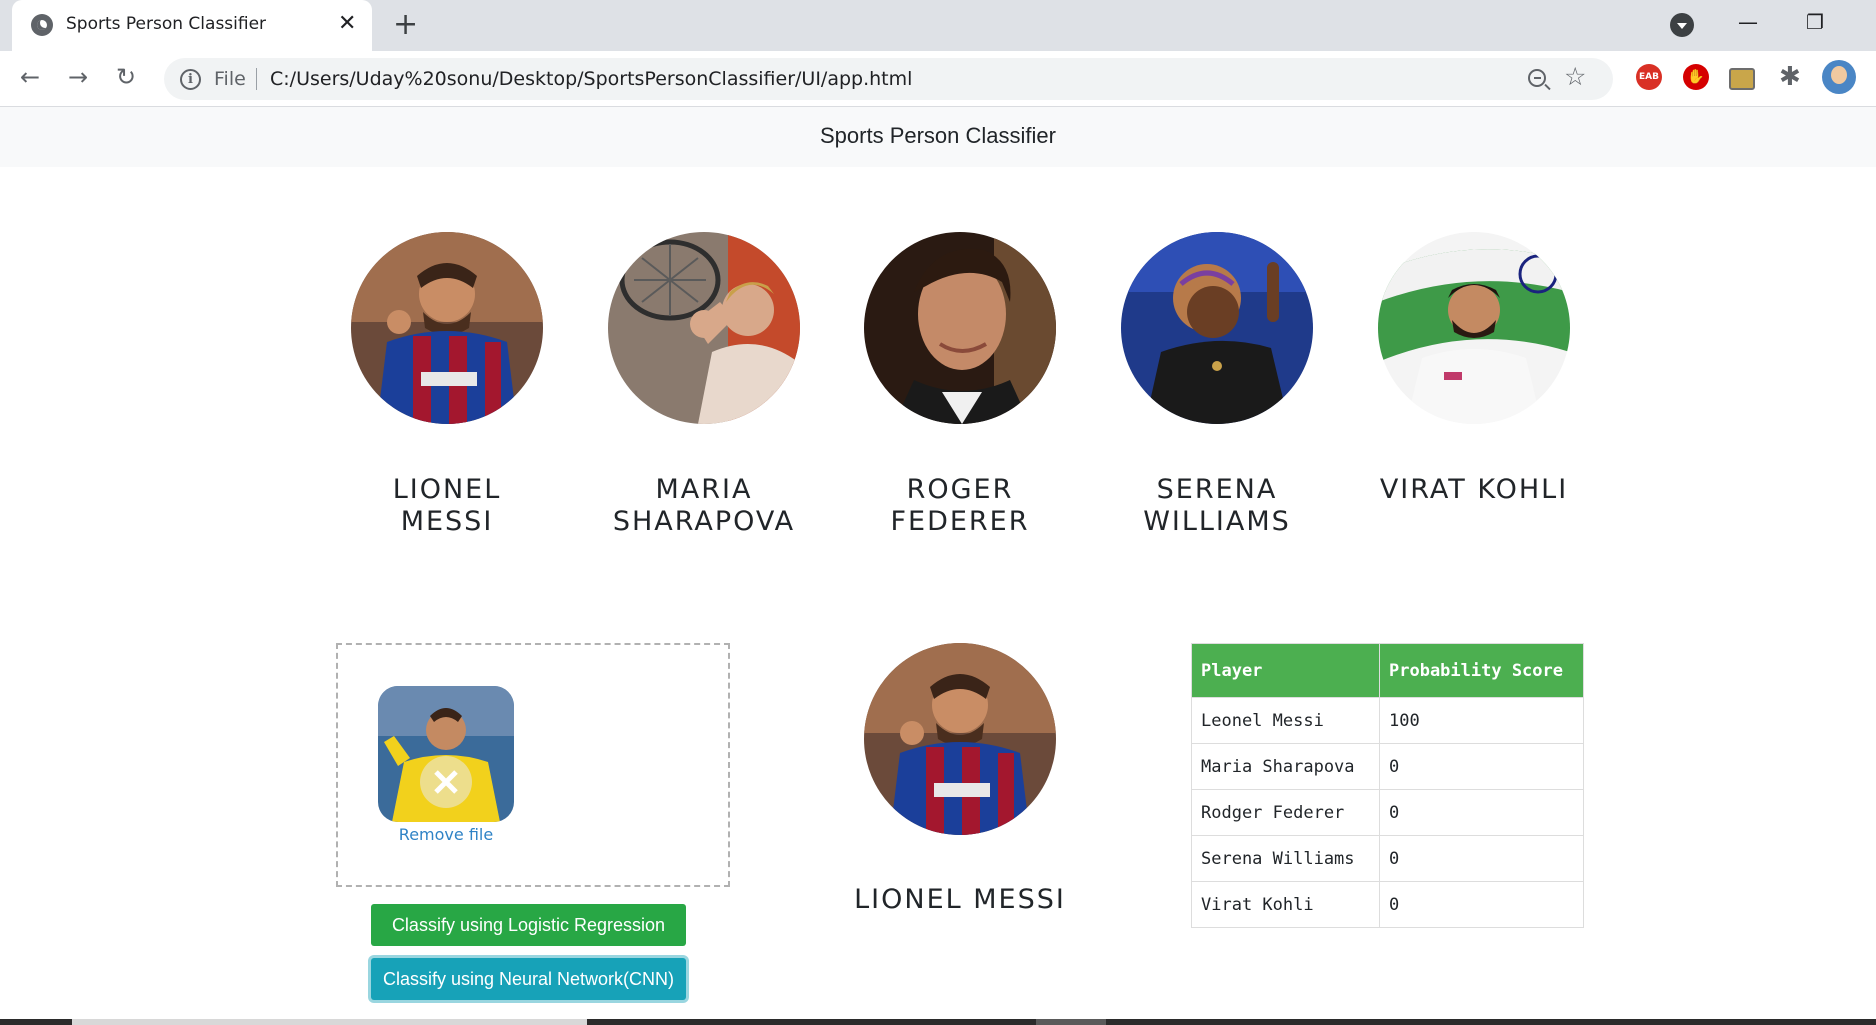 Image resolution: width=1876 pixels, height=1025 pixels. I want to click on stop-hand-extension-icon: ✋, so click(1696, 77).